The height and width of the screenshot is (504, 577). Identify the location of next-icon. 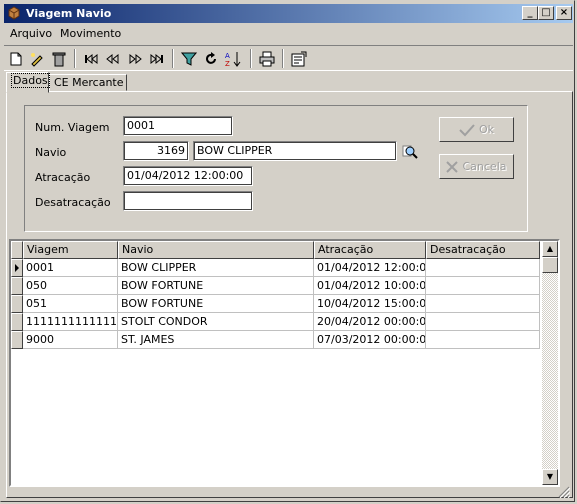
(135, 59).